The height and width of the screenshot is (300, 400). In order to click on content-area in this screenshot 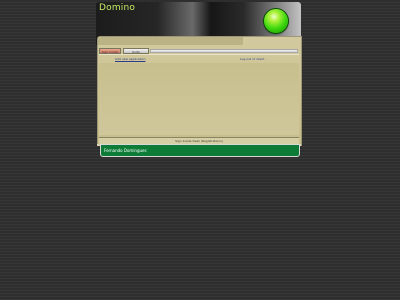, I will do `click(199, 99)`.